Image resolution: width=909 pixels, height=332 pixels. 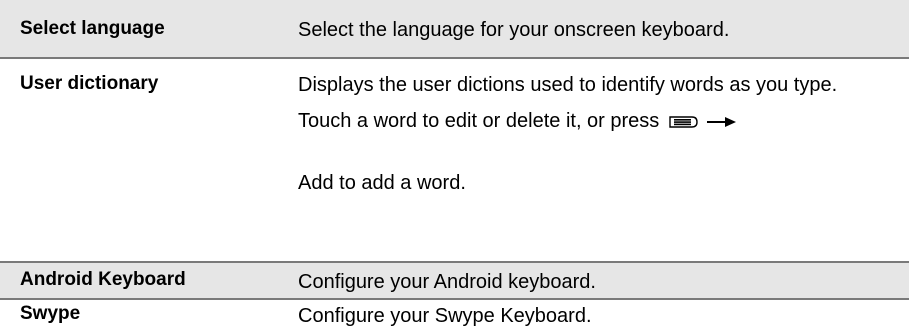 I want to click on inline-icons, so click(x=703, y=122).